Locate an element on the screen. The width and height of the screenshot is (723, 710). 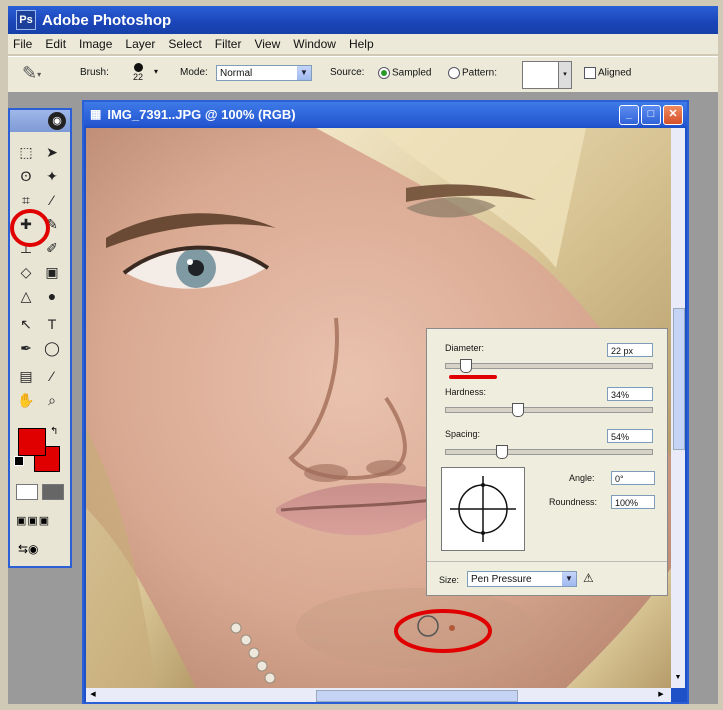
spacing-field: 54% is located at coordinates (630, 436).